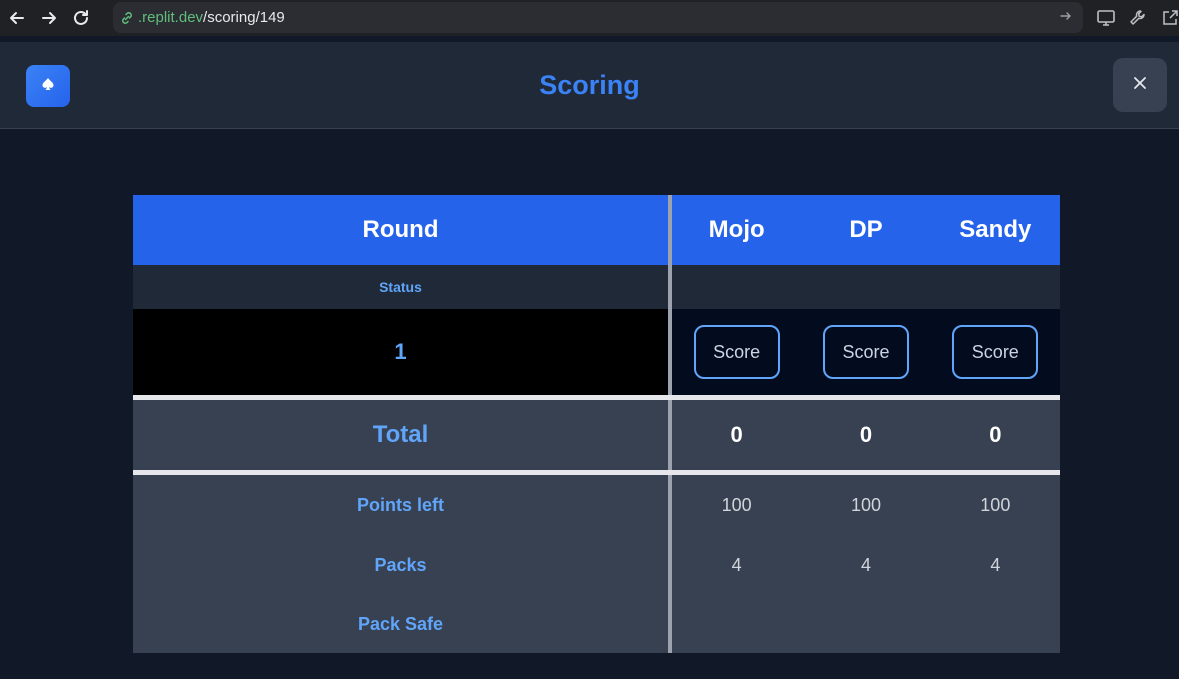 The image size is (1179, 679). What do you see at coordinates (49, 18) in the screenshot?
I see `forward-arrow-icon` at bounding box center [49, 18].